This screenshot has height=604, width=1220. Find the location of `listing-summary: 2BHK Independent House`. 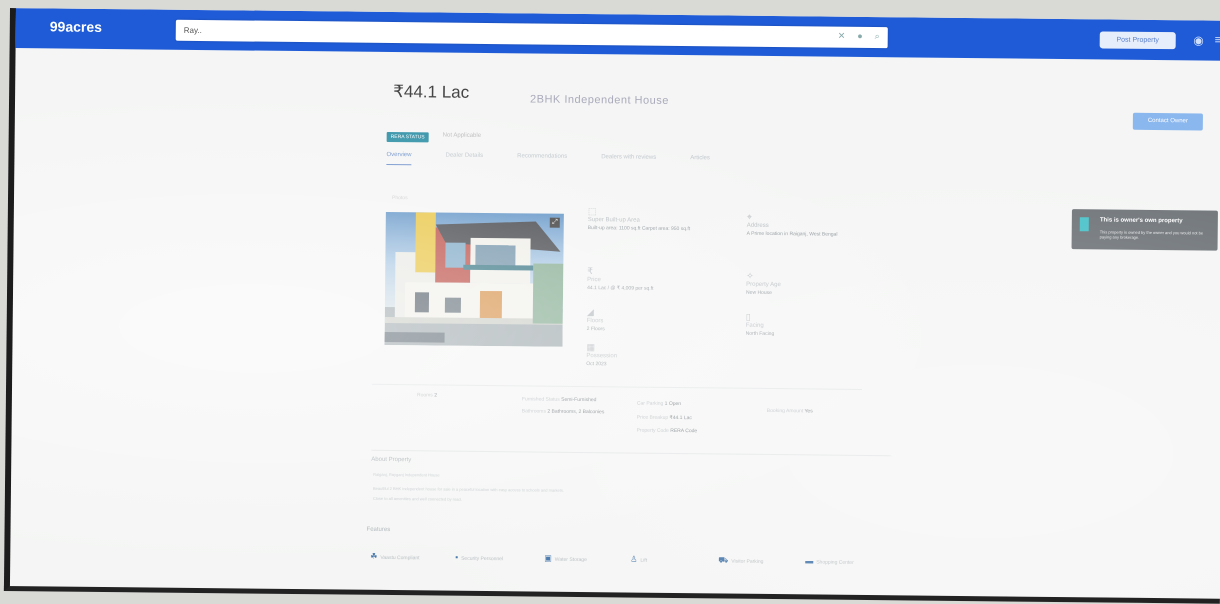

listing-summary: 2BHK Independent House is located at coordinates (599, 100).